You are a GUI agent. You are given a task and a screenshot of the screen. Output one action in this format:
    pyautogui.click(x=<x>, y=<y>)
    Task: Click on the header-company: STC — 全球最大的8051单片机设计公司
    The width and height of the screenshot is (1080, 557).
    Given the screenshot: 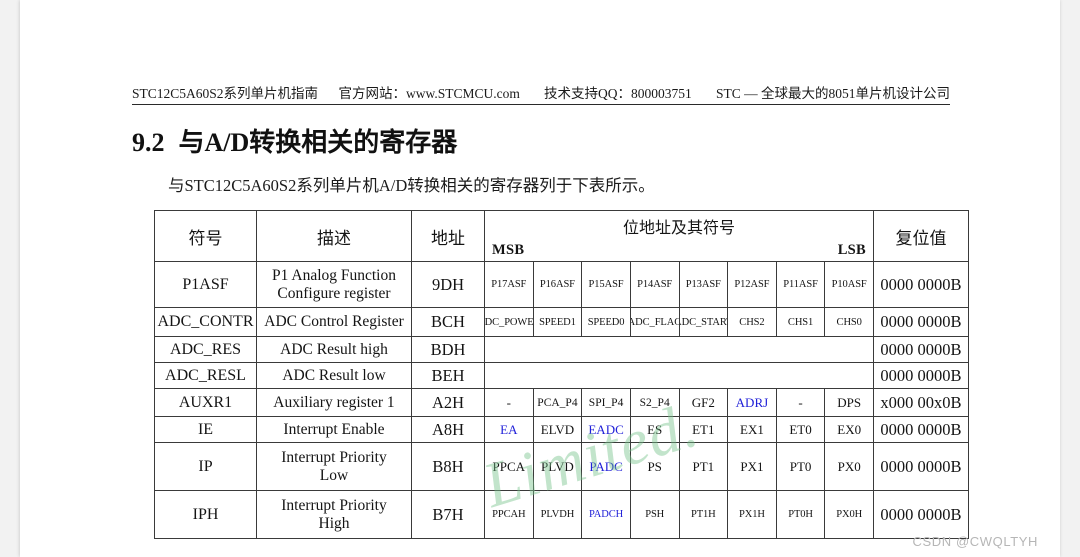 What is the action you would take?
    pyautogui.click(x=832, y=93)
    